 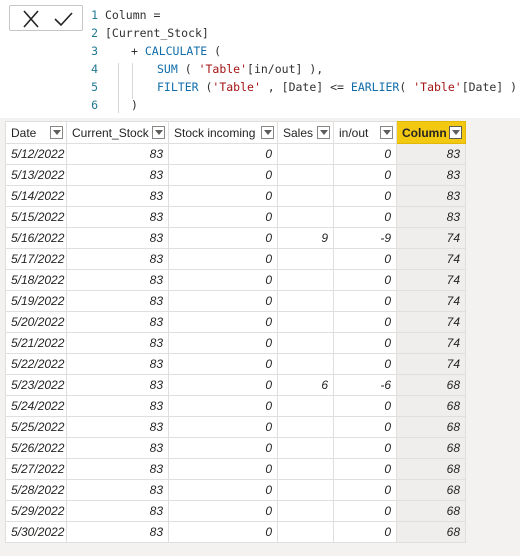 I want to click on table-row: 5/15/2022 83 0 0 83, so click(x=235, y=217).